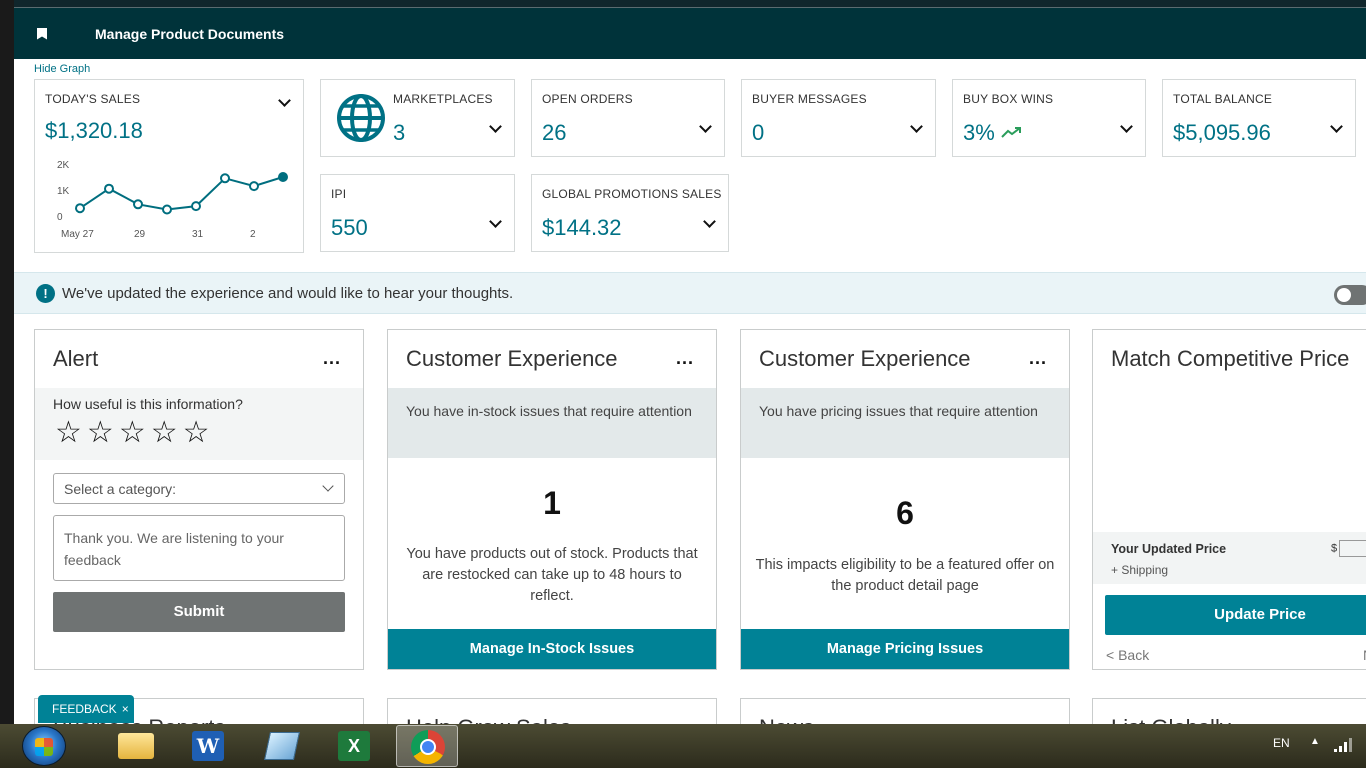 The width and height of the screenshot is (1366, 768). Describe the element at coordinates (1049, 118) in the screenshot. I see `buy-box-wins-card: BUY BOX WINS 3%` at that location.